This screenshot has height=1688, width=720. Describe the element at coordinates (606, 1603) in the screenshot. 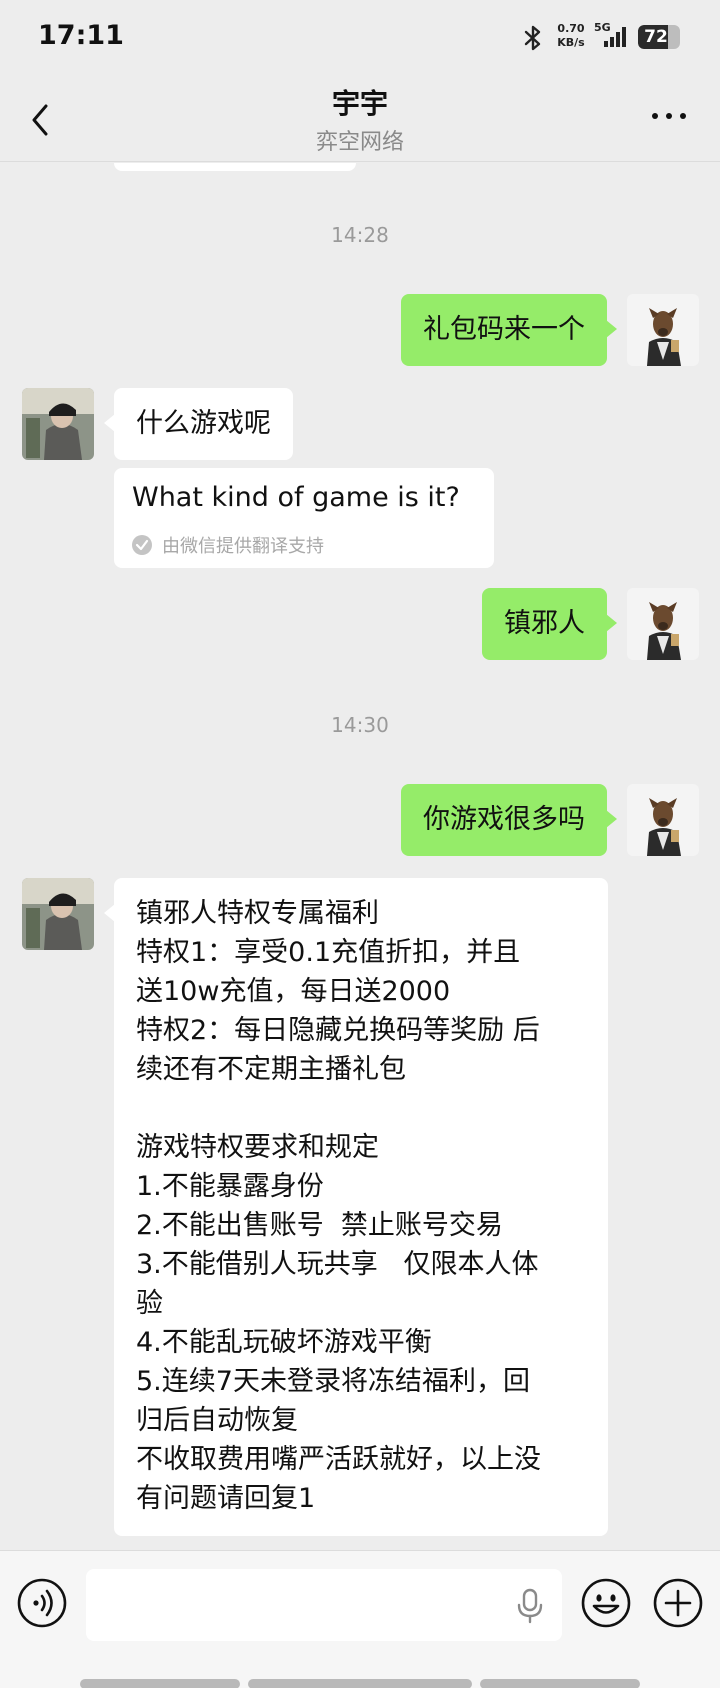

I see `emoji-icon` at that location.